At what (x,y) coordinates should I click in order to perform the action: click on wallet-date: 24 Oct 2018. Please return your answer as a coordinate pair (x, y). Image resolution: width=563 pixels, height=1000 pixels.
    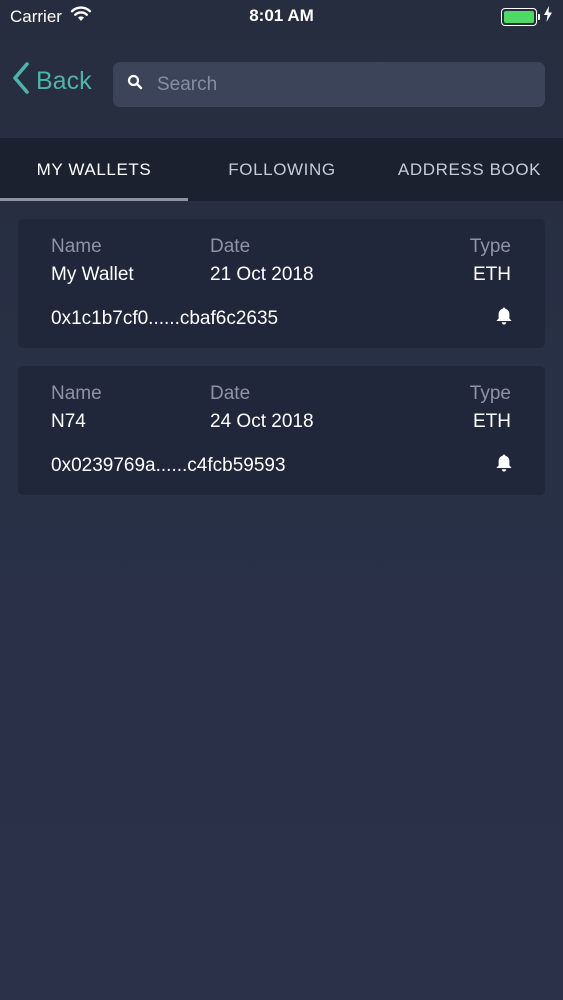
    Looking at the image, I should click on (262, 421).